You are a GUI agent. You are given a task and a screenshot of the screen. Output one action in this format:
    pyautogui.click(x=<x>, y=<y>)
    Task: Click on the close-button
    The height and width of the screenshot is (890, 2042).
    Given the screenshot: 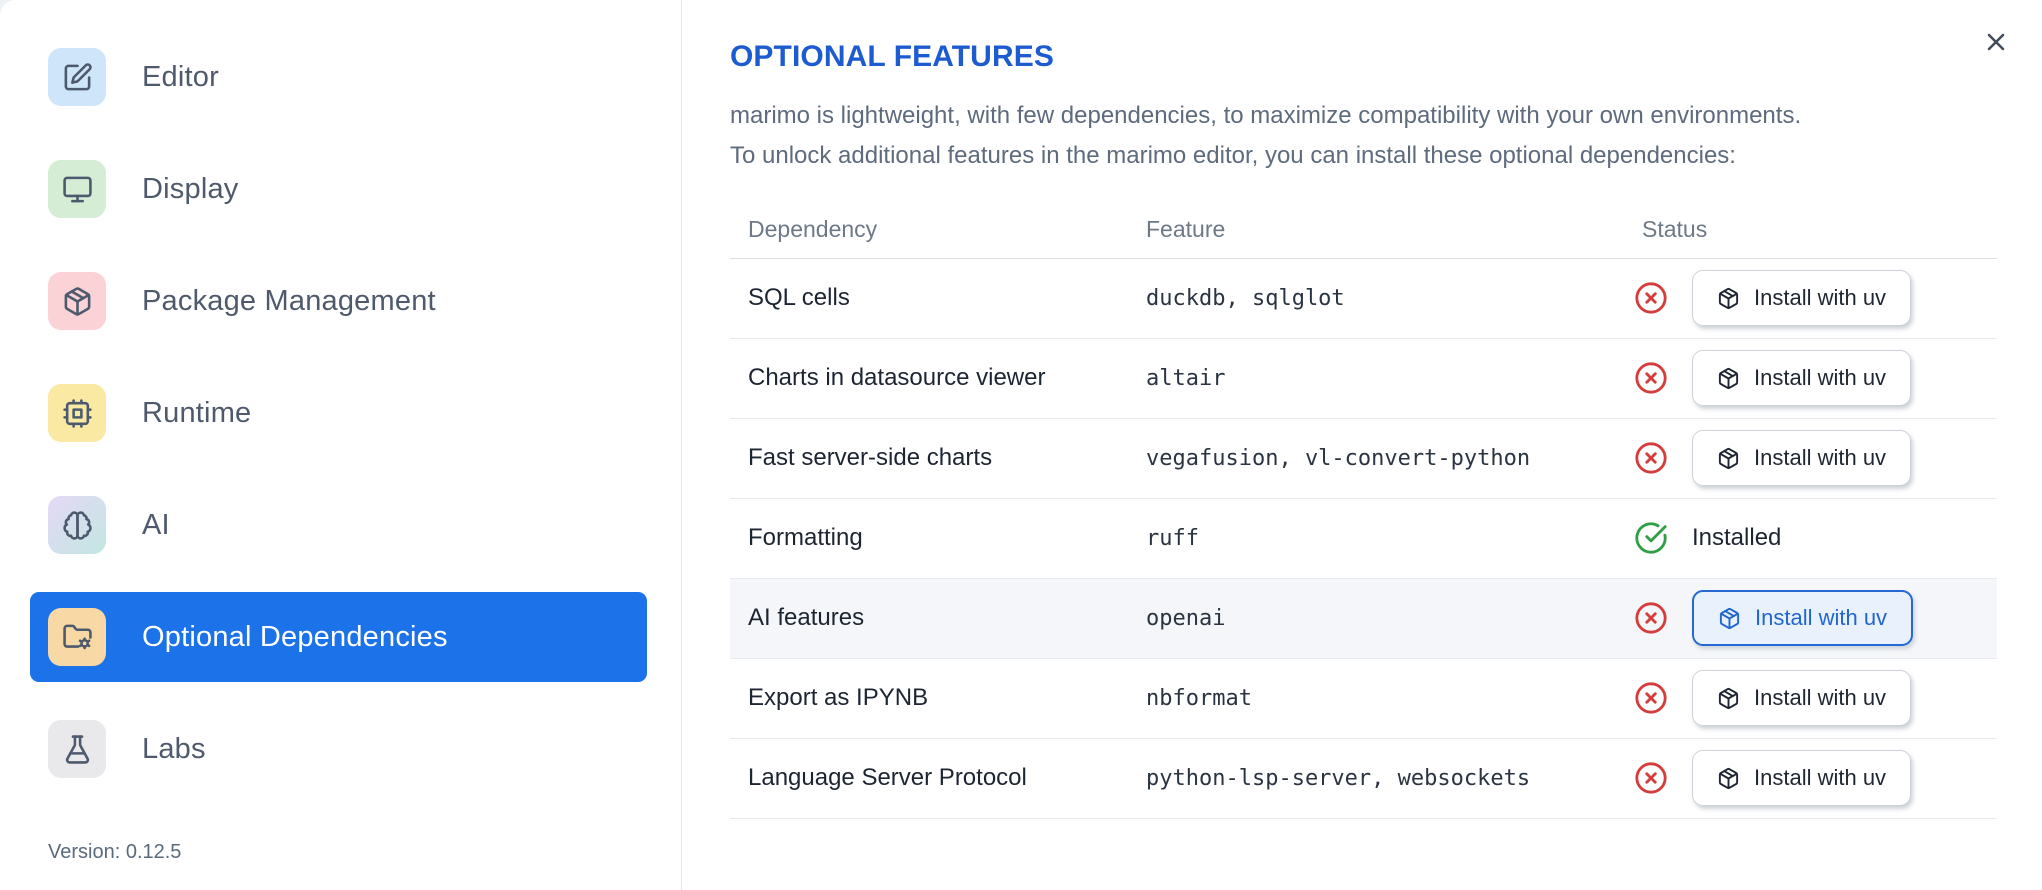 What is the action you would take?
    pyautogui.click(x=1996, y=42)
    